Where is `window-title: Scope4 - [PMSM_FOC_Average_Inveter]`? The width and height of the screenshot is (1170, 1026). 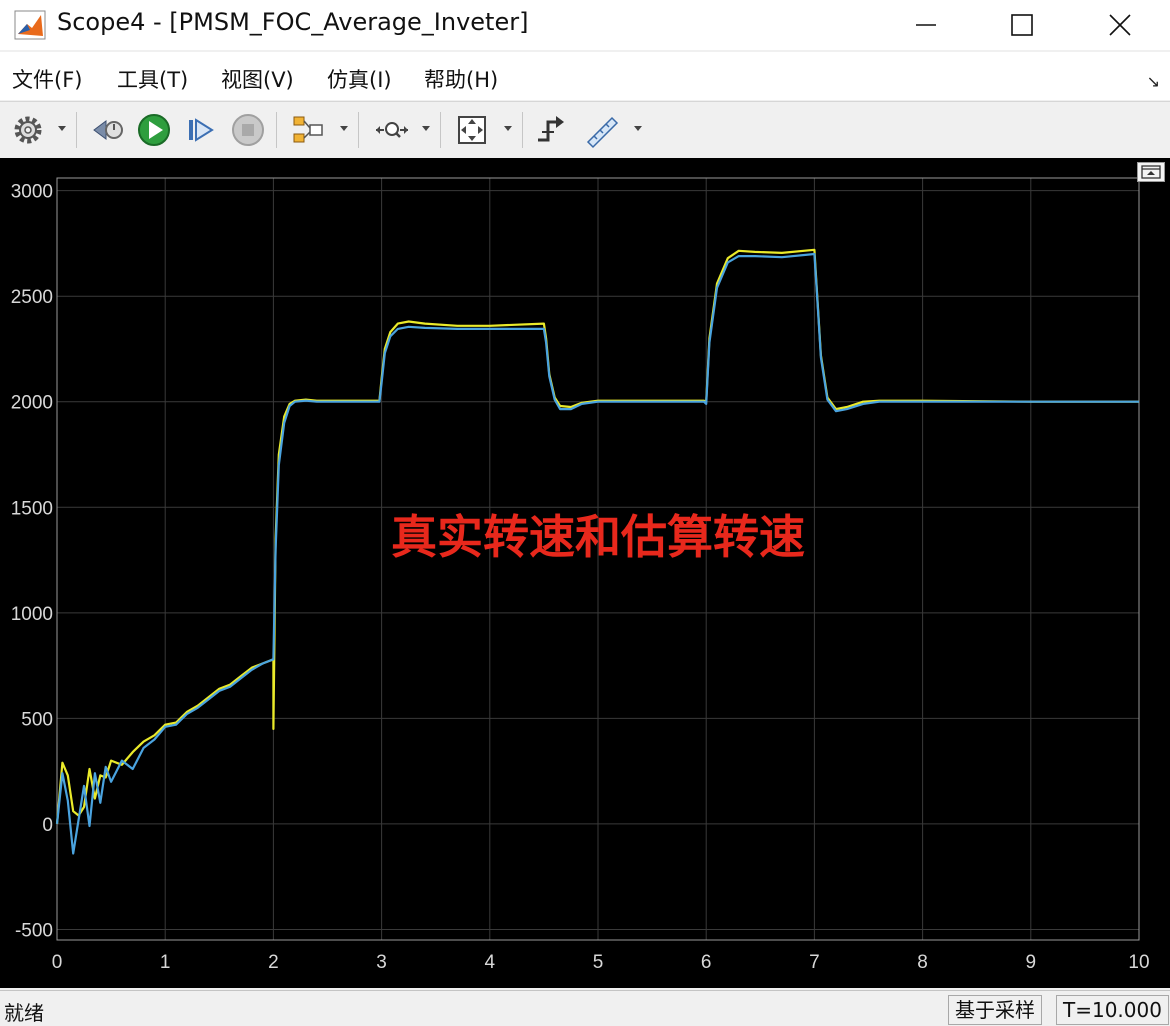 window-title: Scope4 - [PMSM_FOC_Average_Inveter] is located at coordinates (293, 22).